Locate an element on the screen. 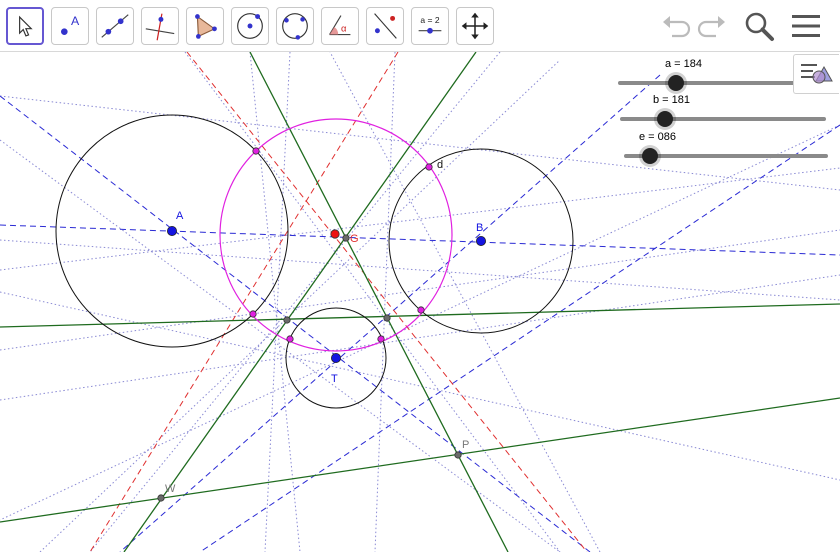 This screenshot has height=552, width=840. algebra-view-toggle is located at coordinates (816, 74).